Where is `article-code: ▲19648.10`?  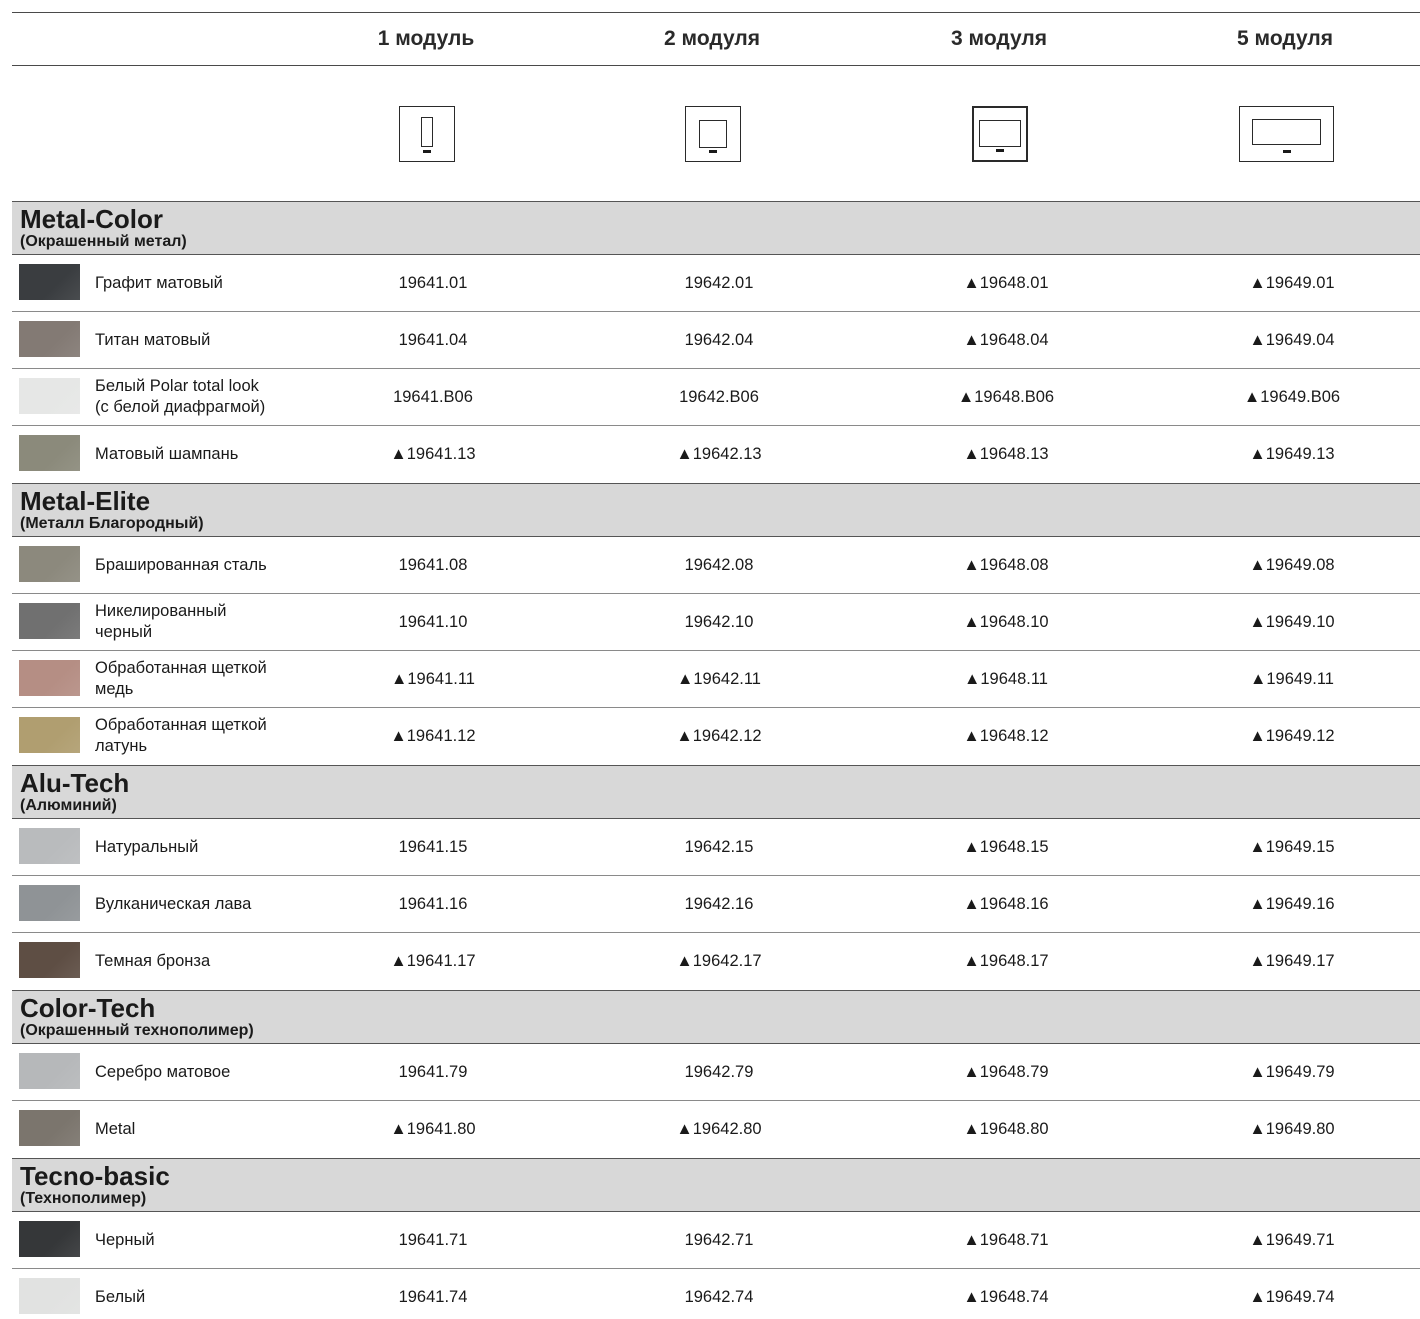 article-code: ▲19648.10 is located at coordinates (1006, 621).